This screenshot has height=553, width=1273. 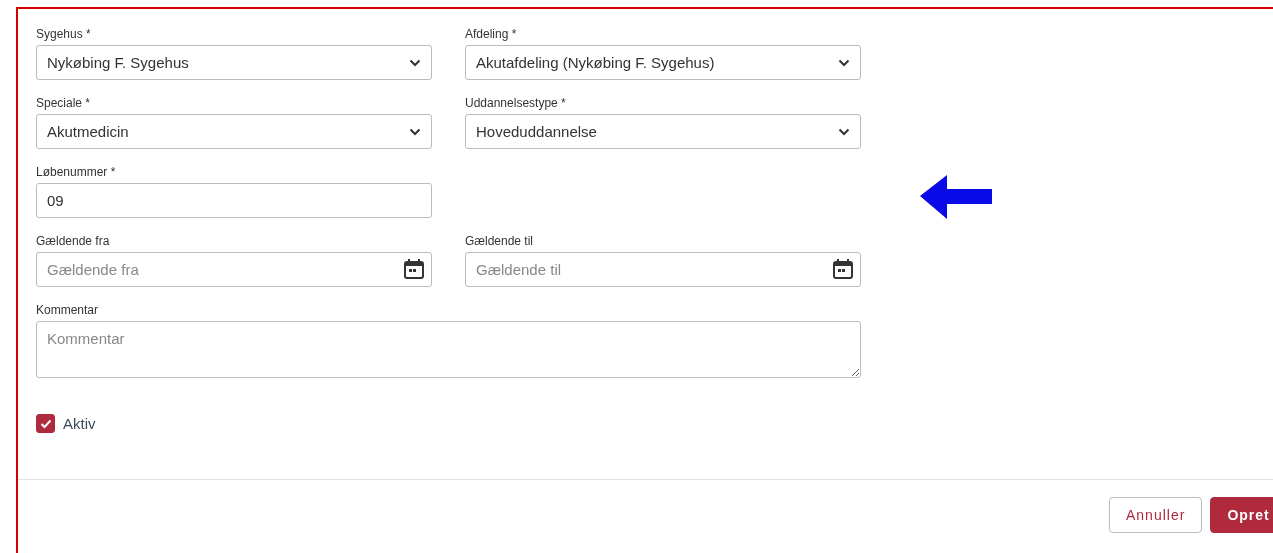 What do you see at coordinates (448, 349) in the screenshot?
I see `comment-field: Kommentar` at bounding box center [448, 349].